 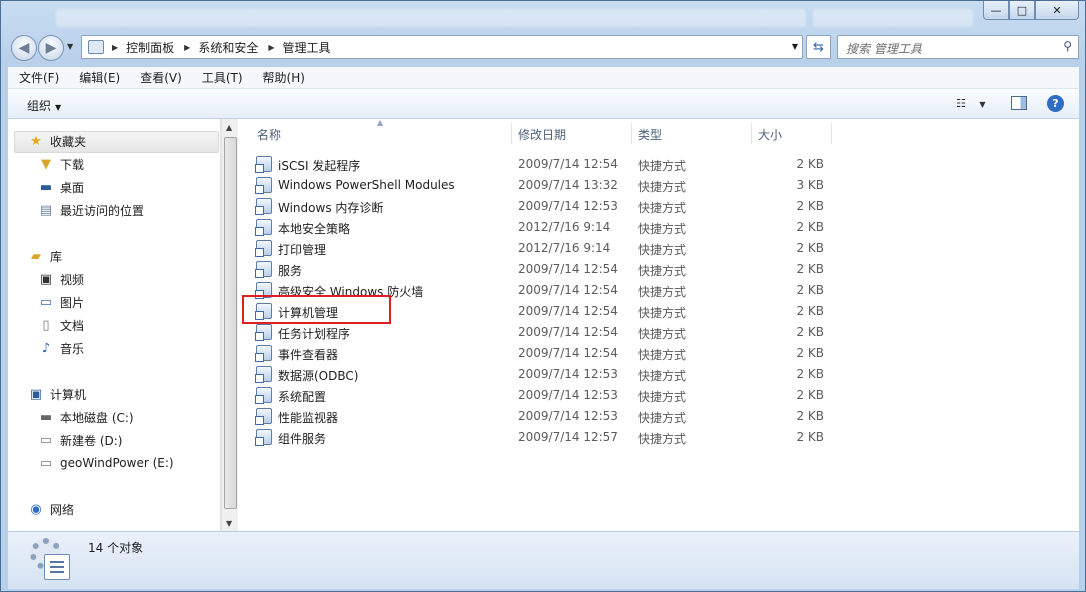 What do you see at coordinates (555, 374) in the screenshot?
I see `table-row: 数据源(ODBC) 2009/7/14 12:53 快捷方式 2 KB` at bounding box center [555, 374].